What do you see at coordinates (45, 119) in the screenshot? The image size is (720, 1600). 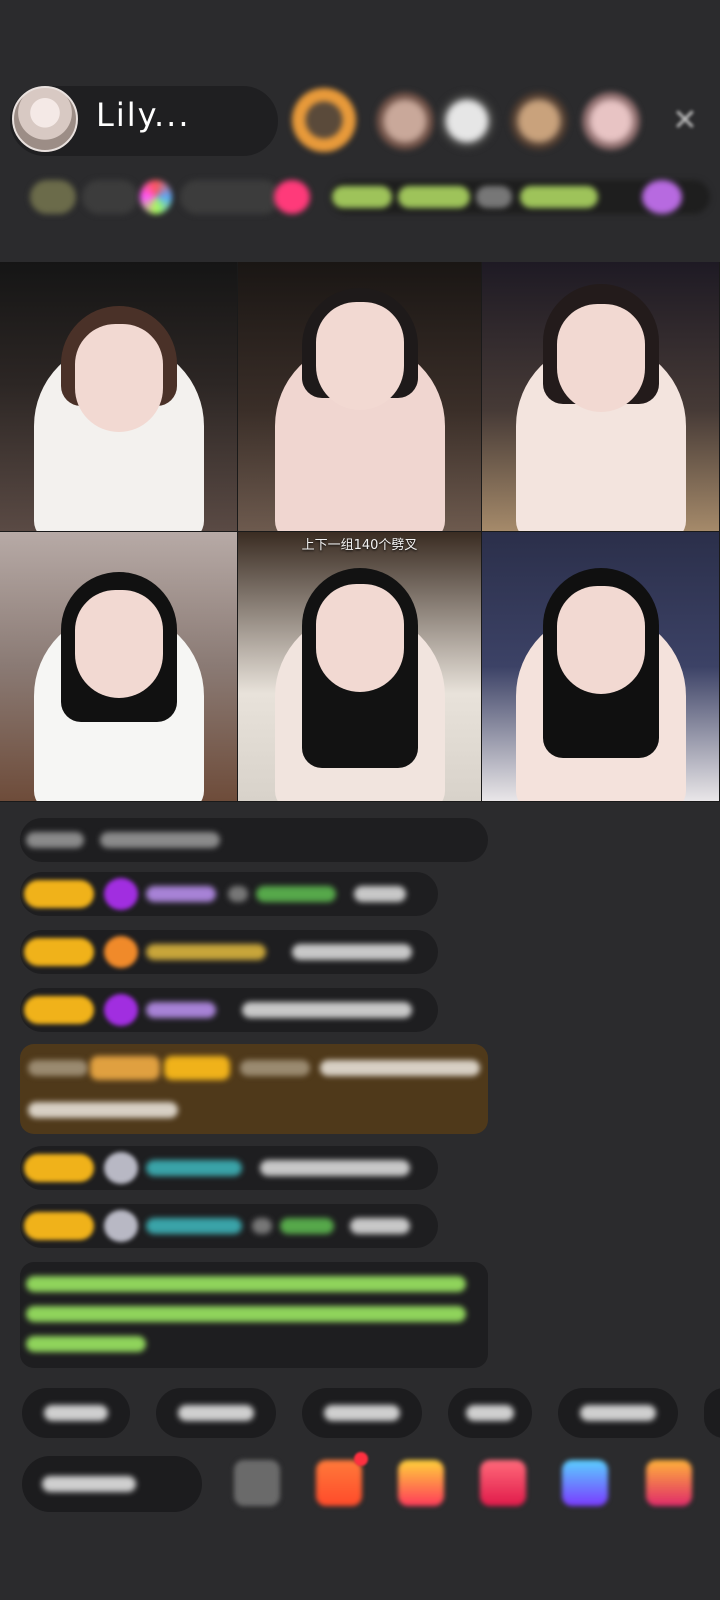 I see `host-avatar` at bounding box center [45, 119].